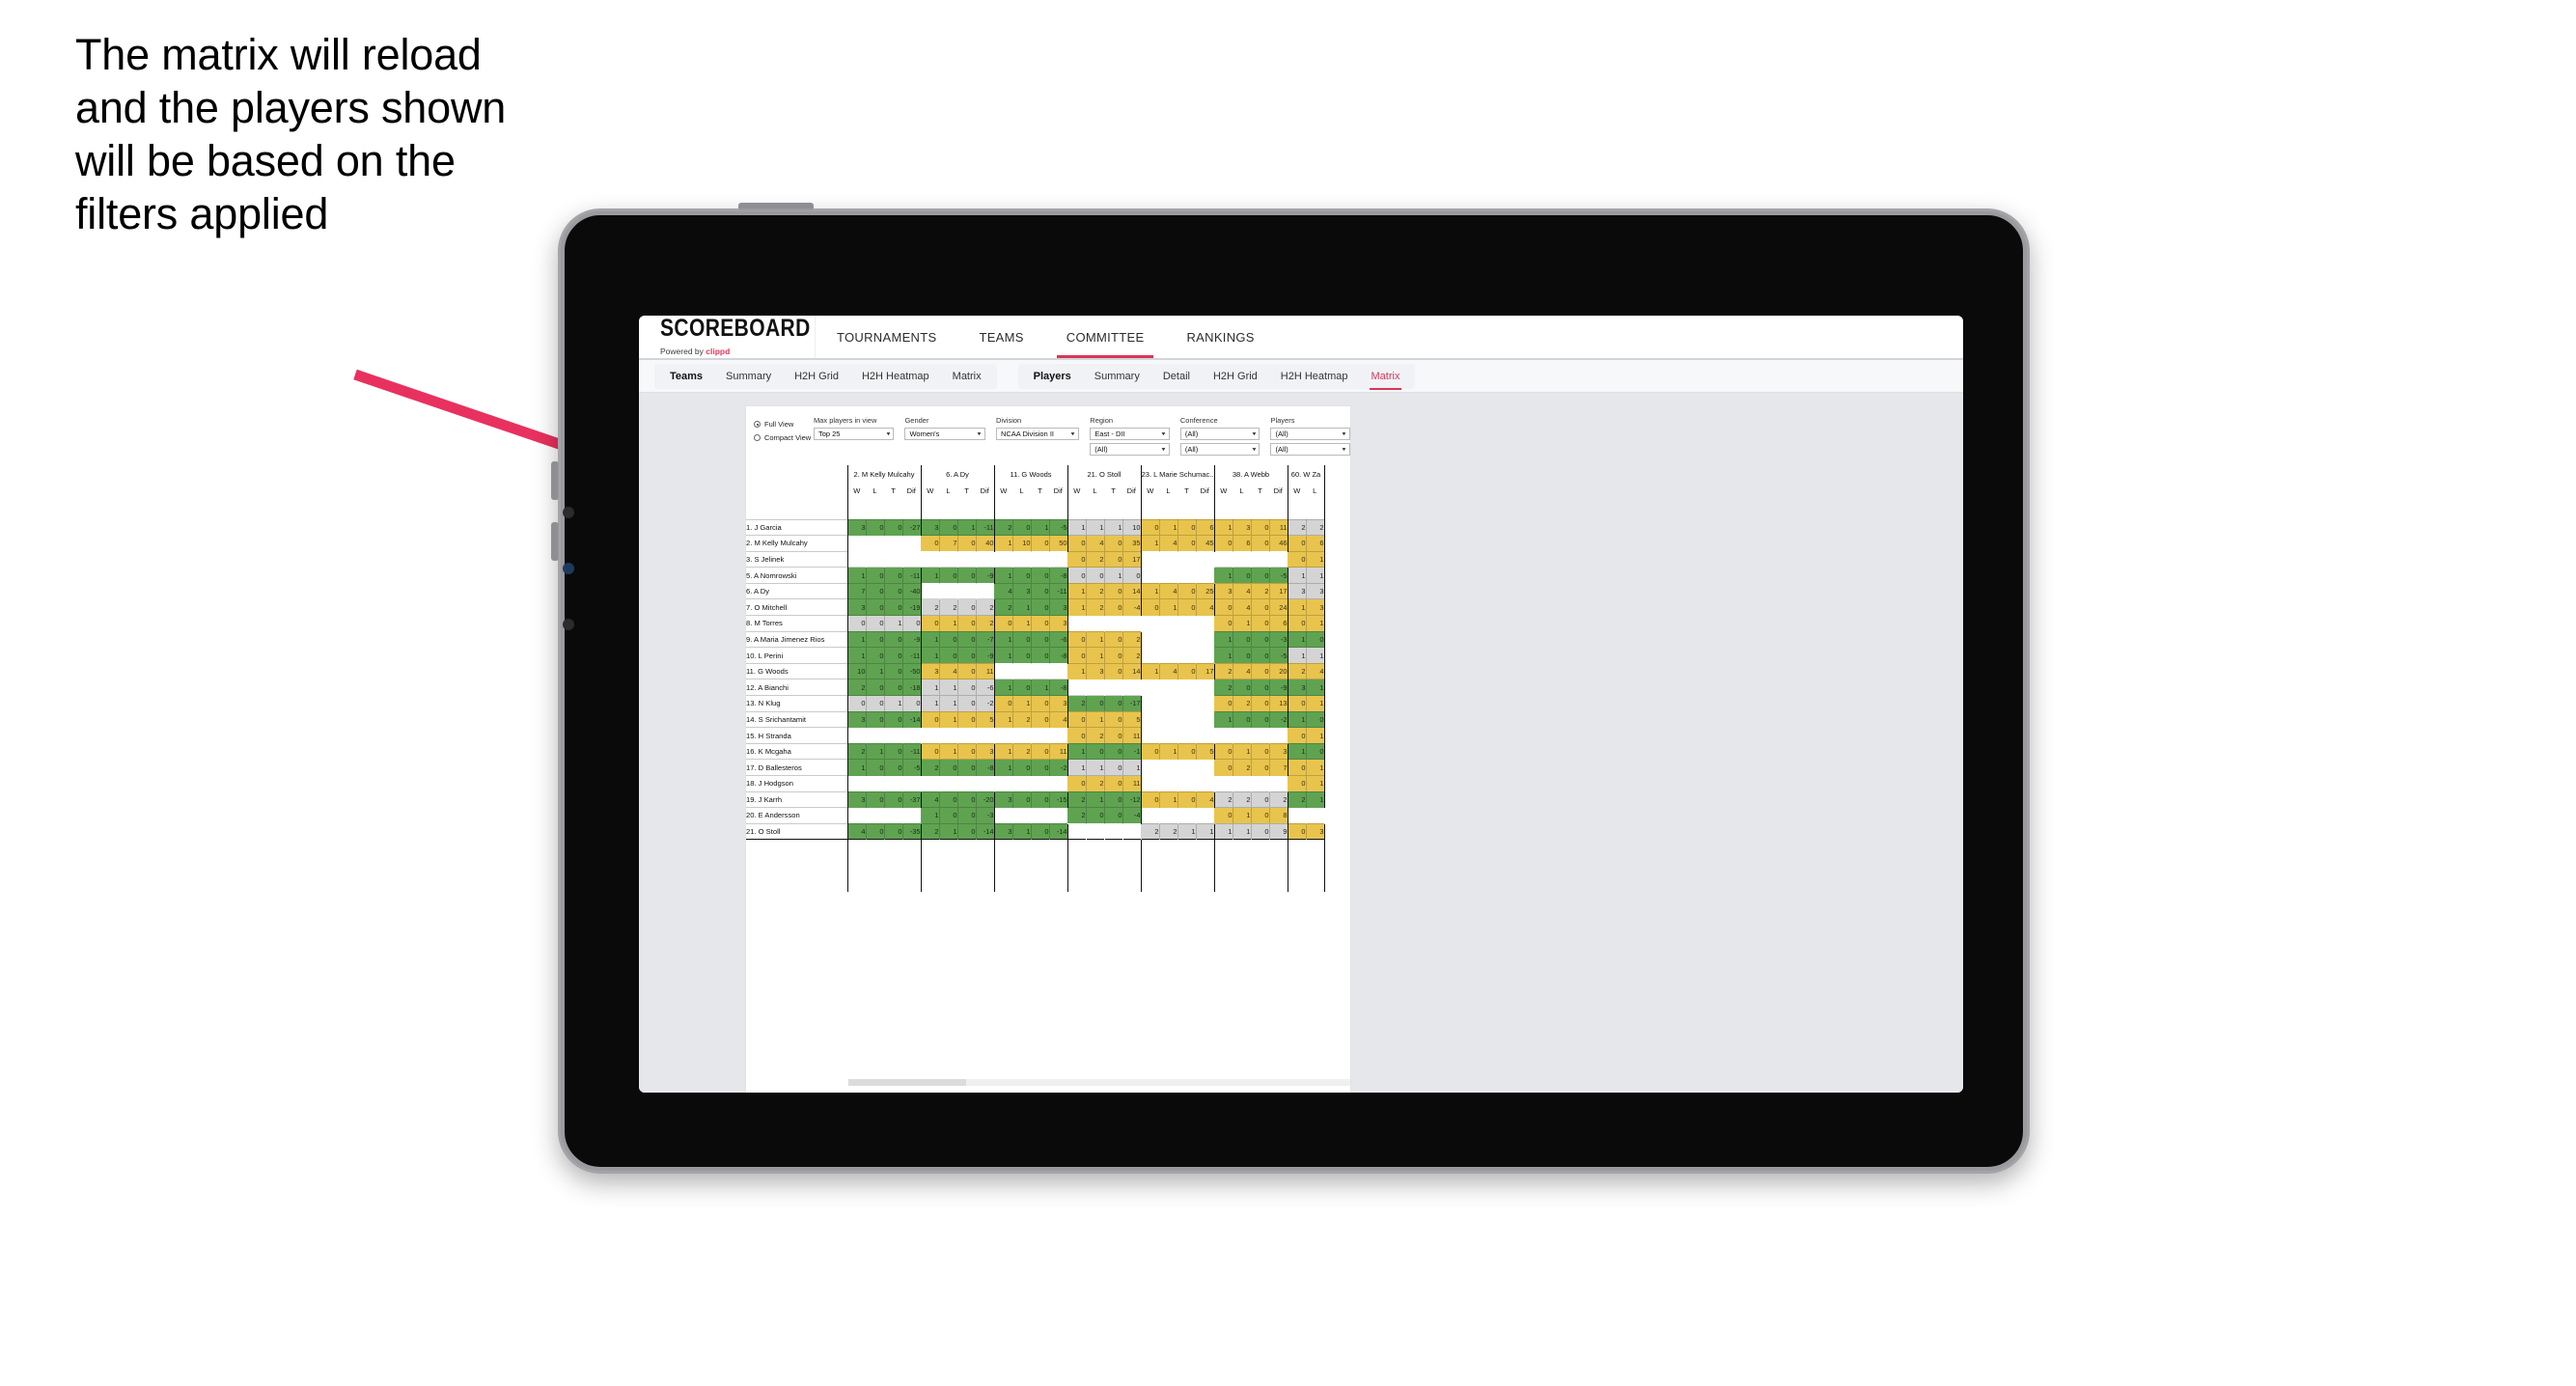 This screenshot has width=2576, height=1386. Describe the element at coordinates (957, 474) in the screenshot. I see `matrix-column-group-1: 6. A Dy` at that location.